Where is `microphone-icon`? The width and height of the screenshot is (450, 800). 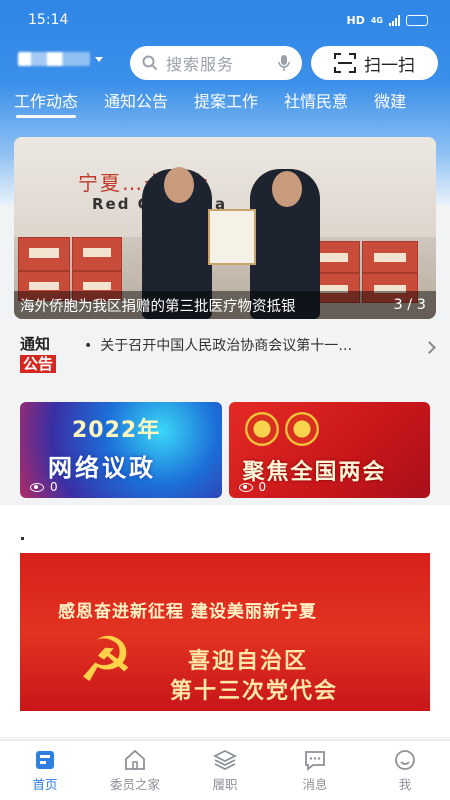
microphone-icon is located at coordinates (284, 63).